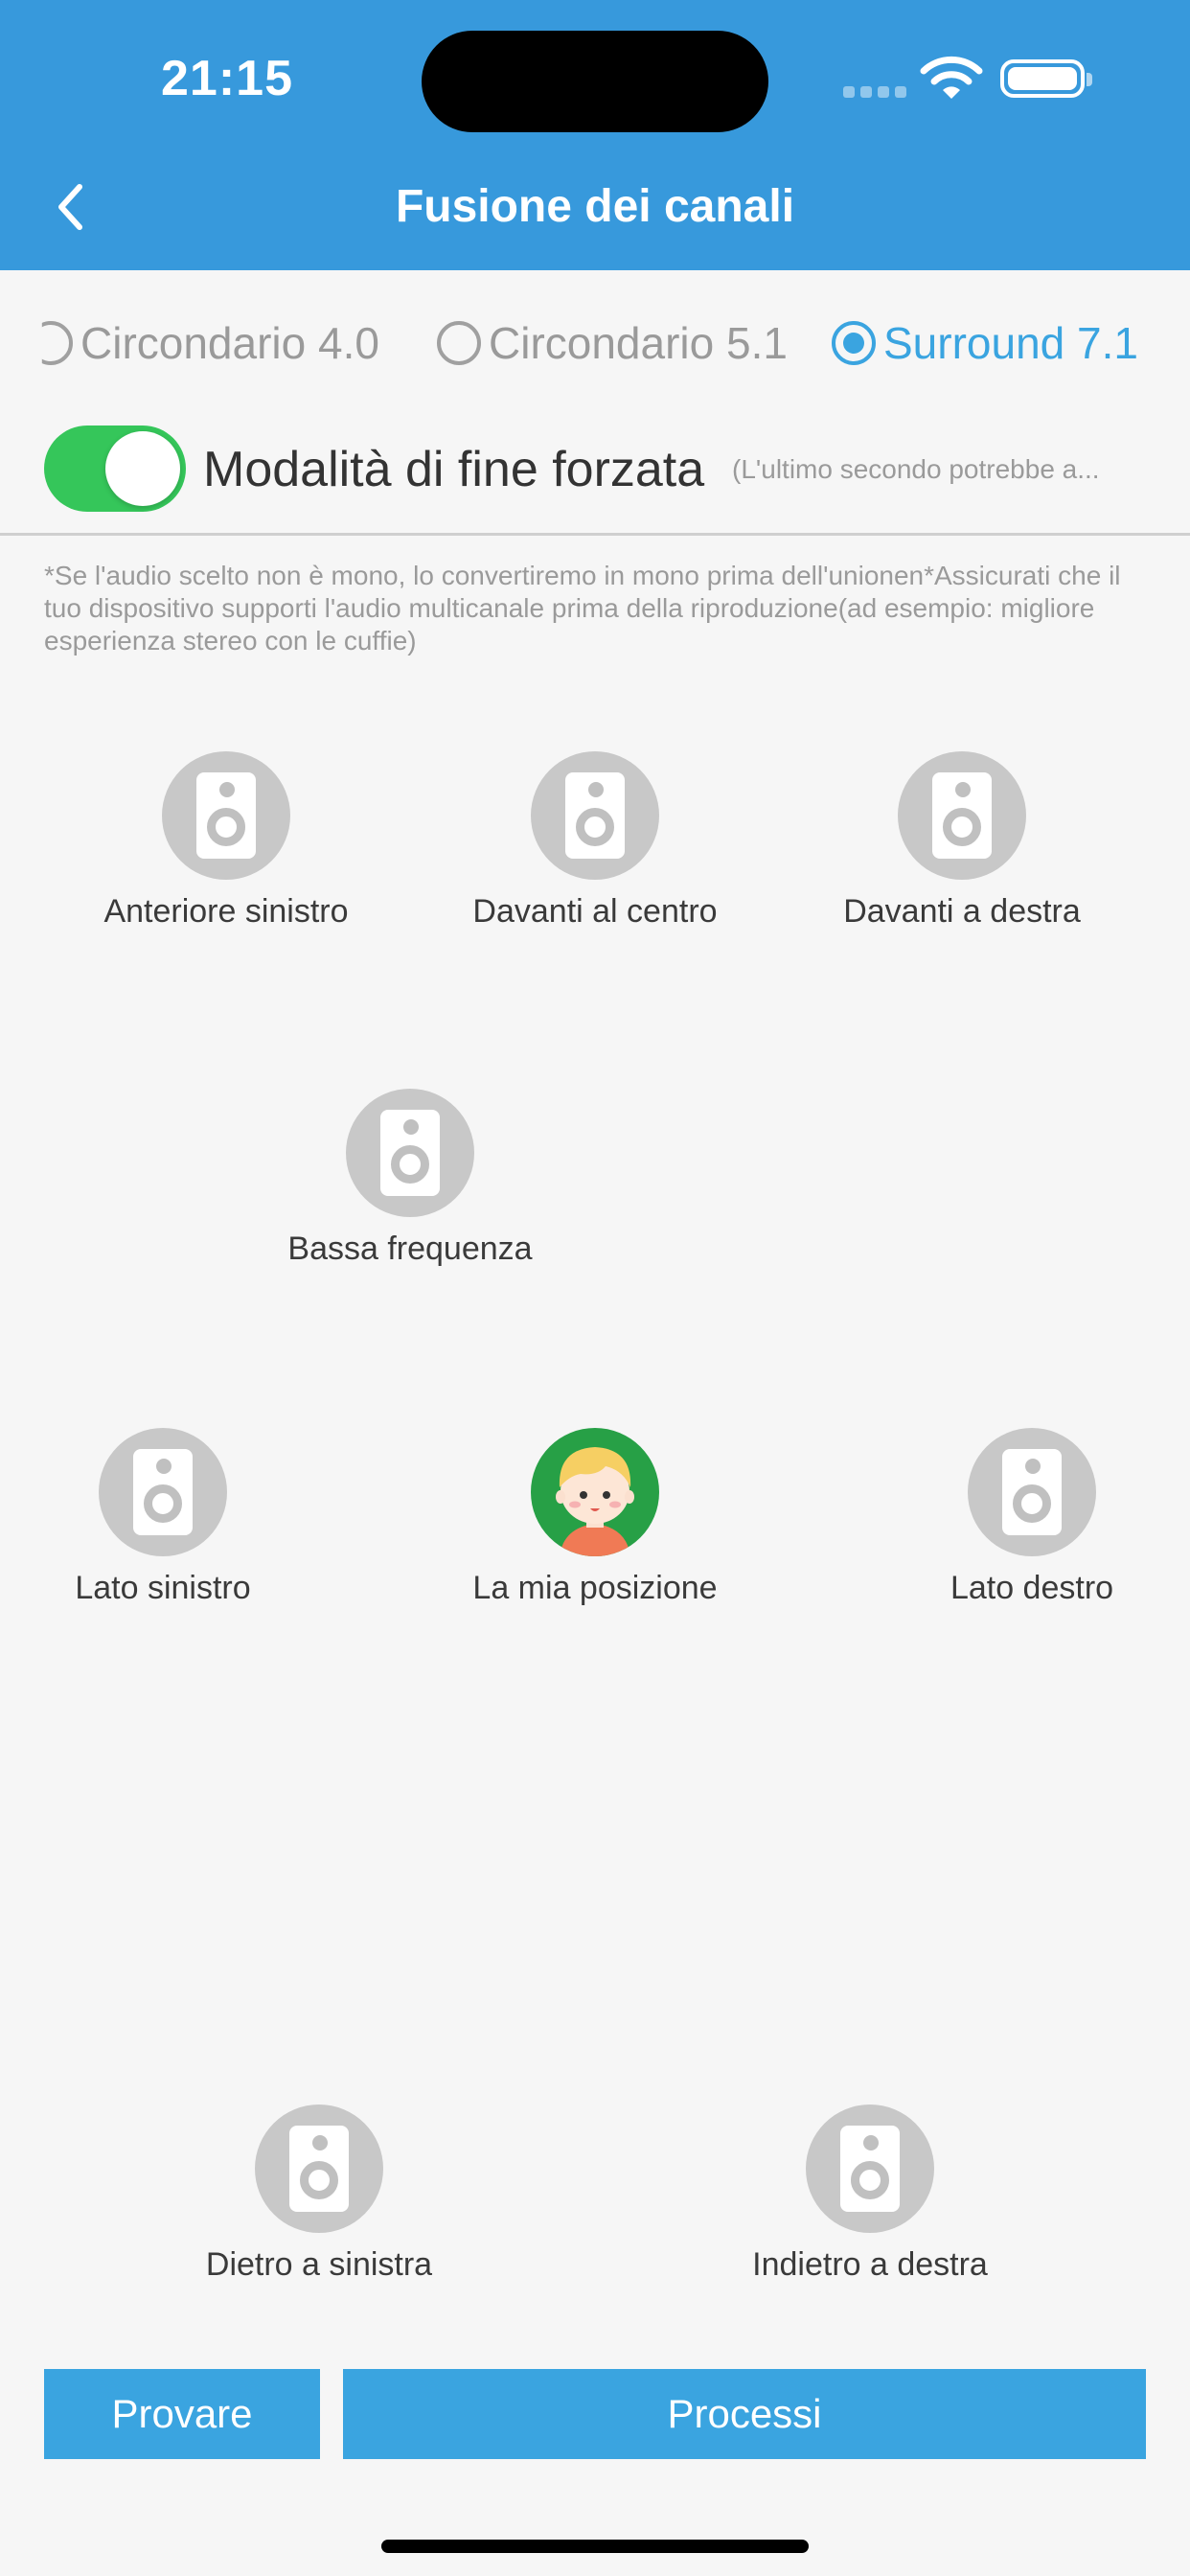 The height and width of the screenshot is (2576, 1190). Describe the element at coordinates (143, 468) in the screenshot. I see `toggle-knob` at that location.